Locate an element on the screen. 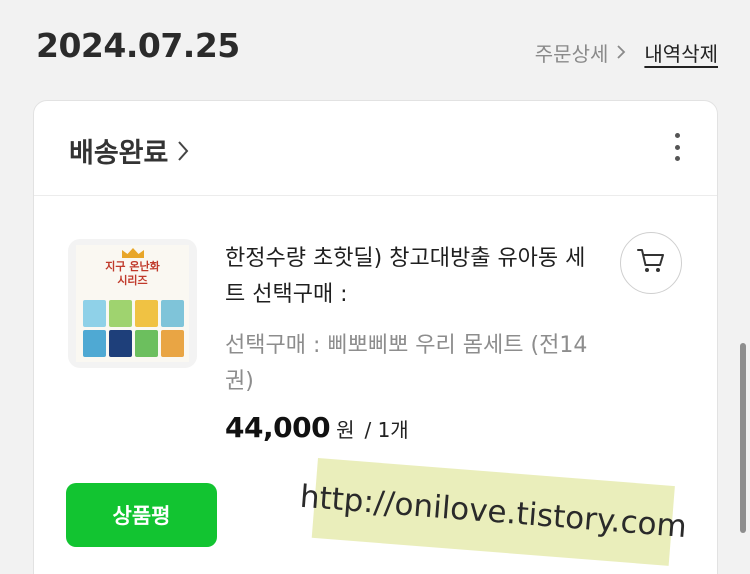  cart-icon is located at coordinates (651, 263).